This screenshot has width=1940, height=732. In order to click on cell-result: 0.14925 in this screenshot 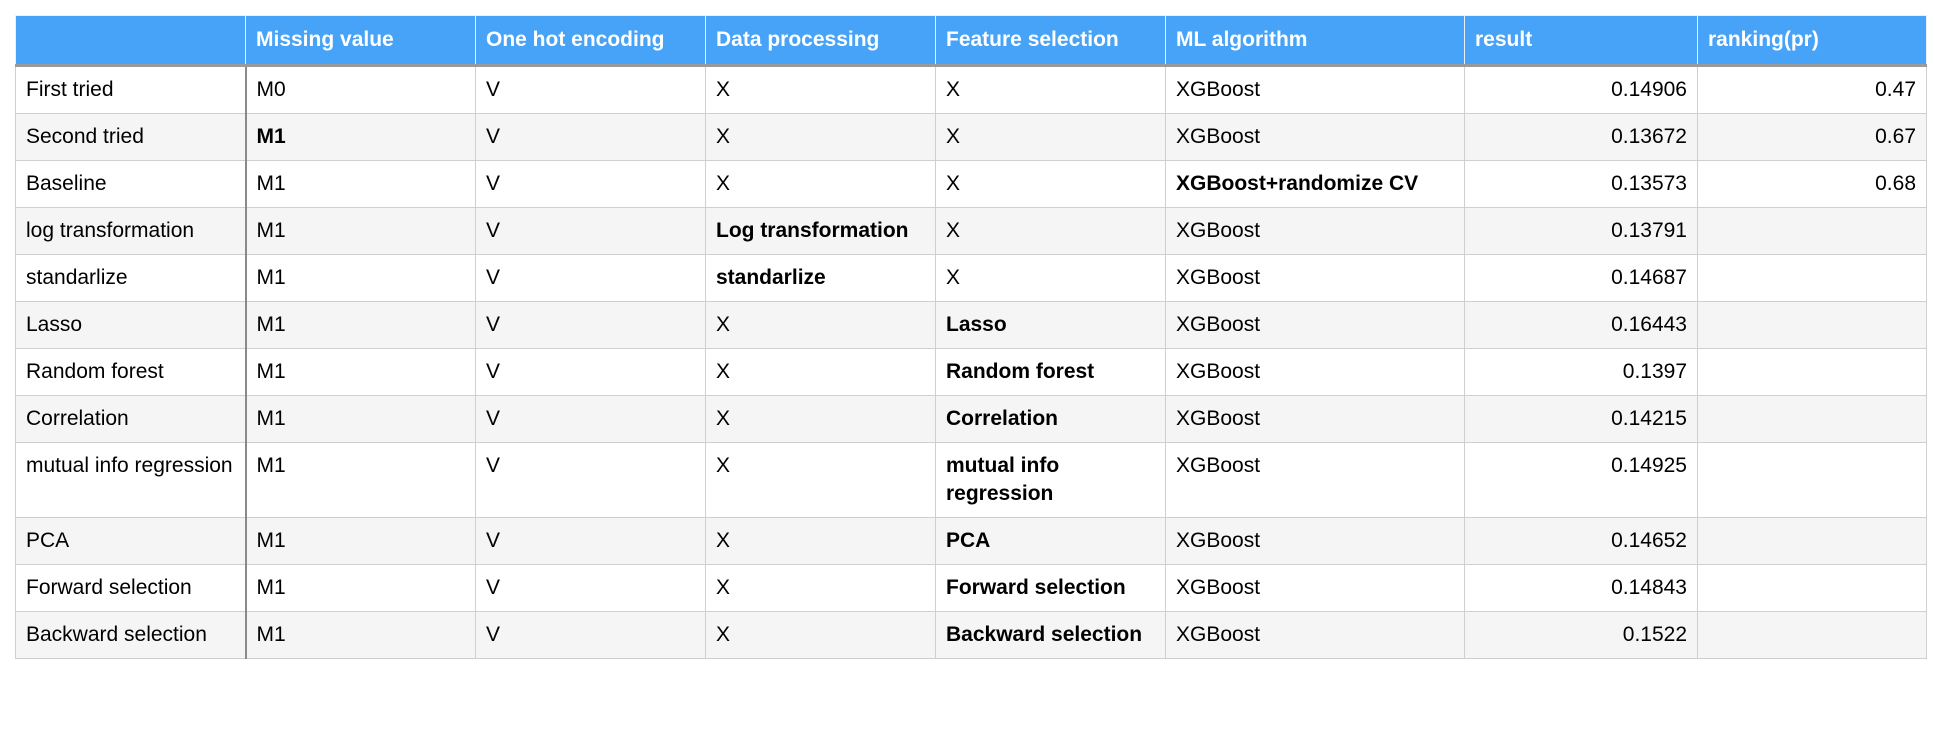, I will do `click(1581, 480)`.